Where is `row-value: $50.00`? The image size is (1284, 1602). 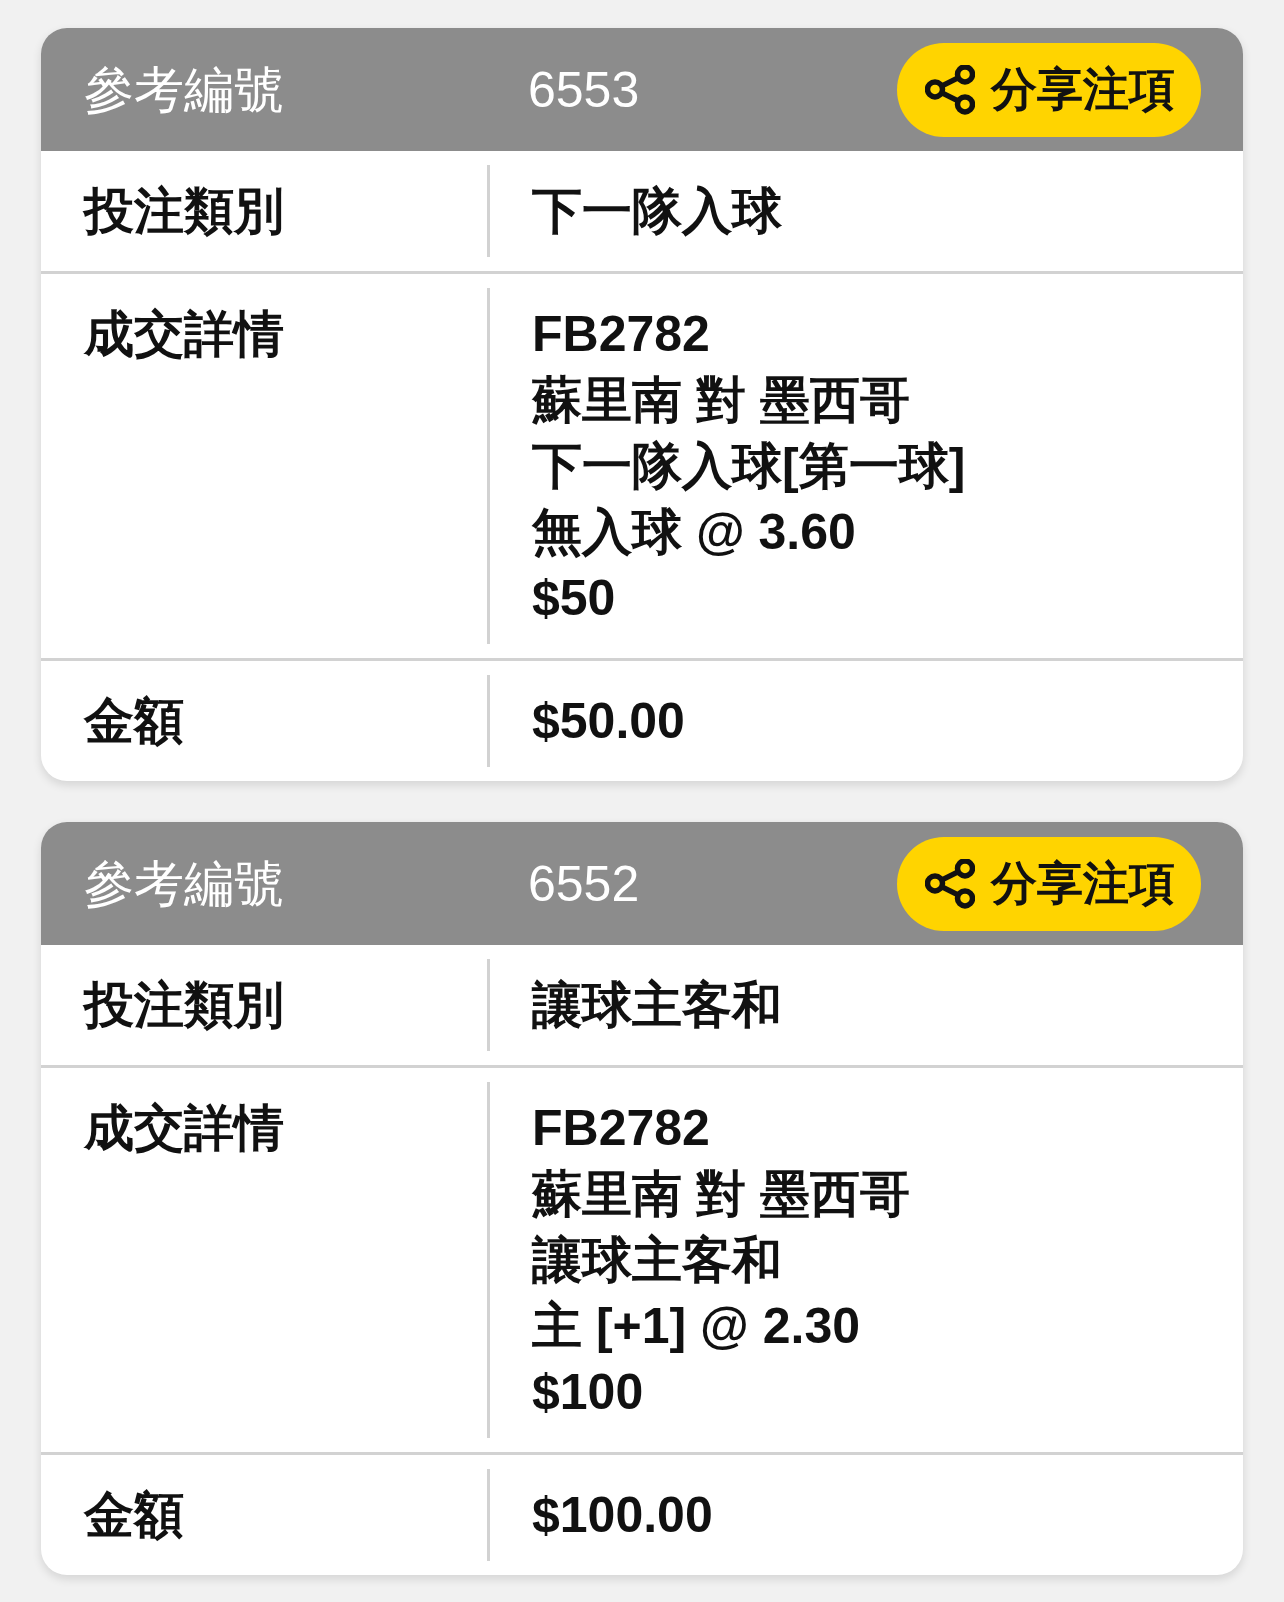 row-value: $50.00 is located at coordinates (608, 721).